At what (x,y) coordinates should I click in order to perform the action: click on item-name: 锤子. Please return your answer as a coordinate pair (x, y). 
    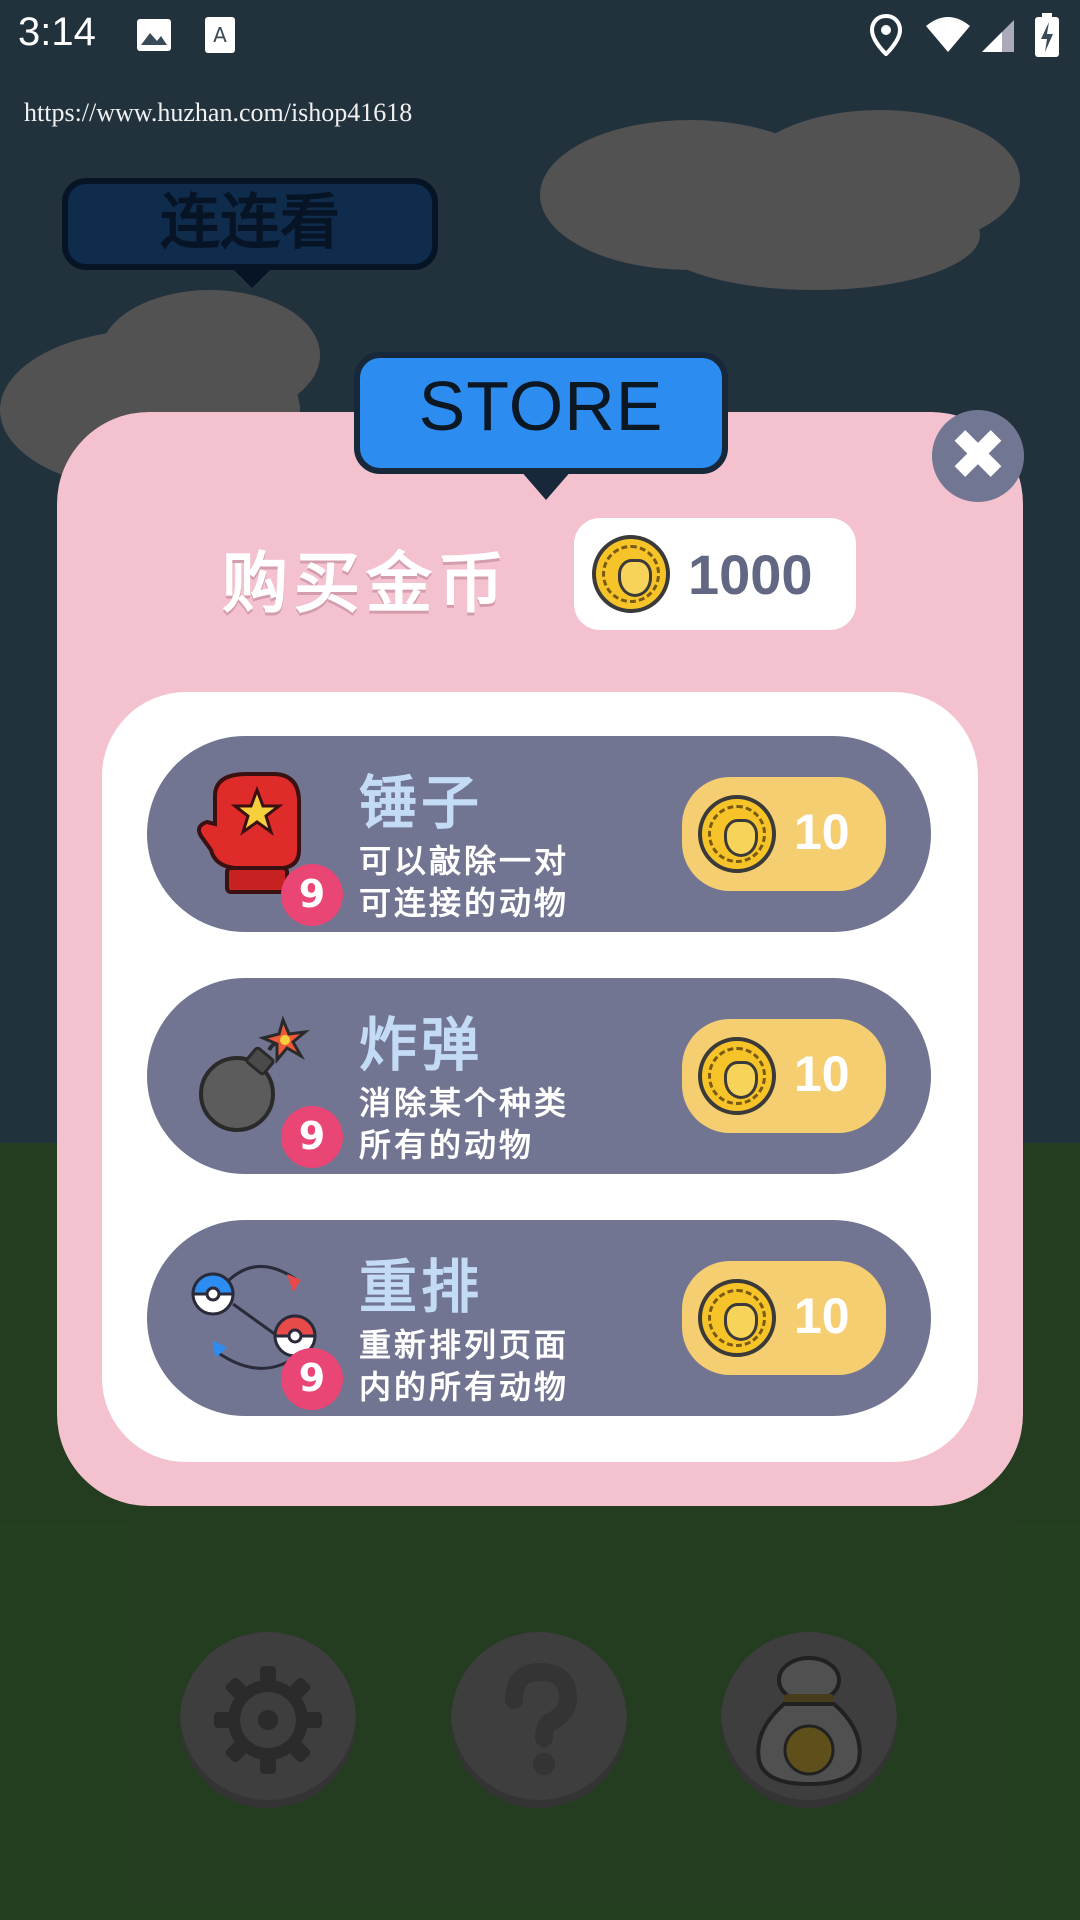
    Looking at the image, I should click on (421, 803).